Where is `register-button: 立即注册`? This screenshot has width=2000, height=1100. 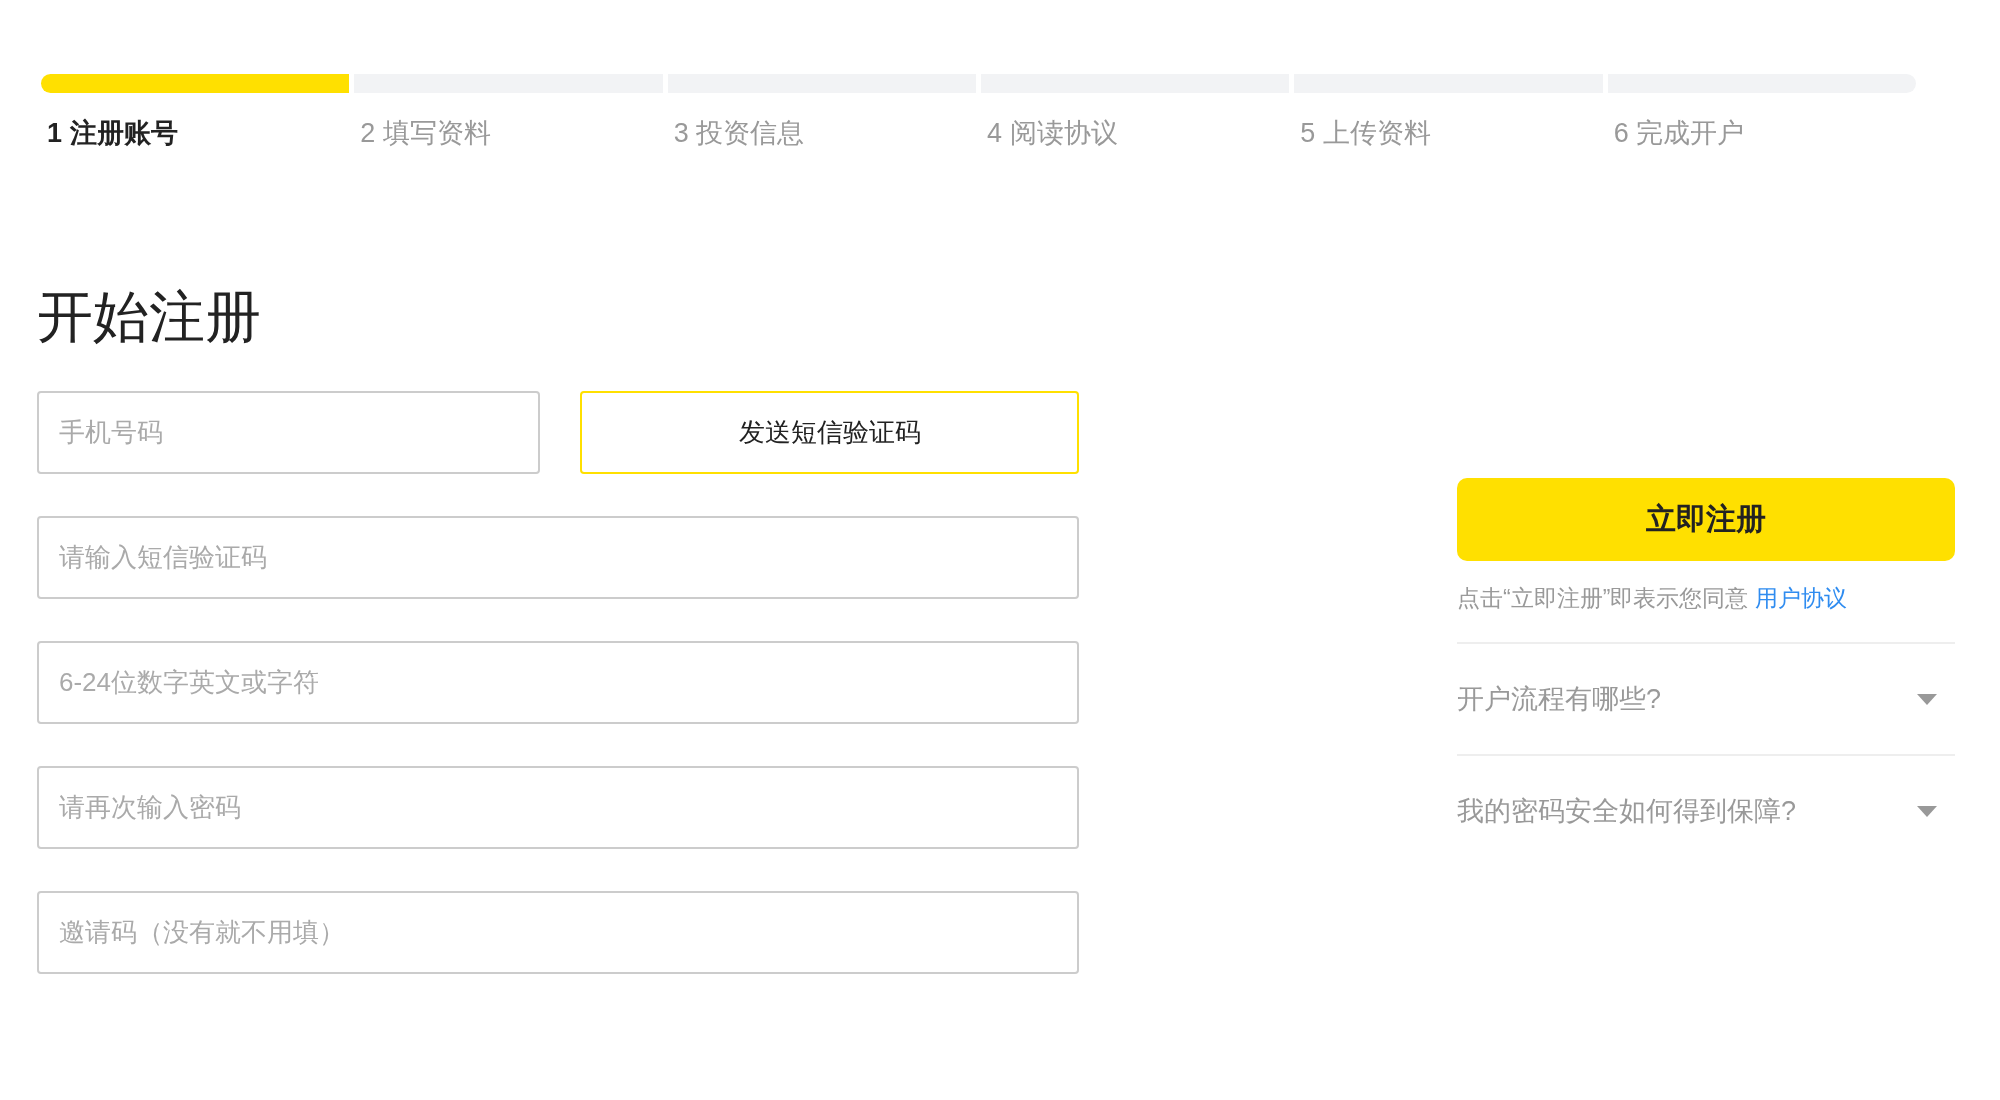
register-button: 立即注册 is located at coordinates (1706, 519).